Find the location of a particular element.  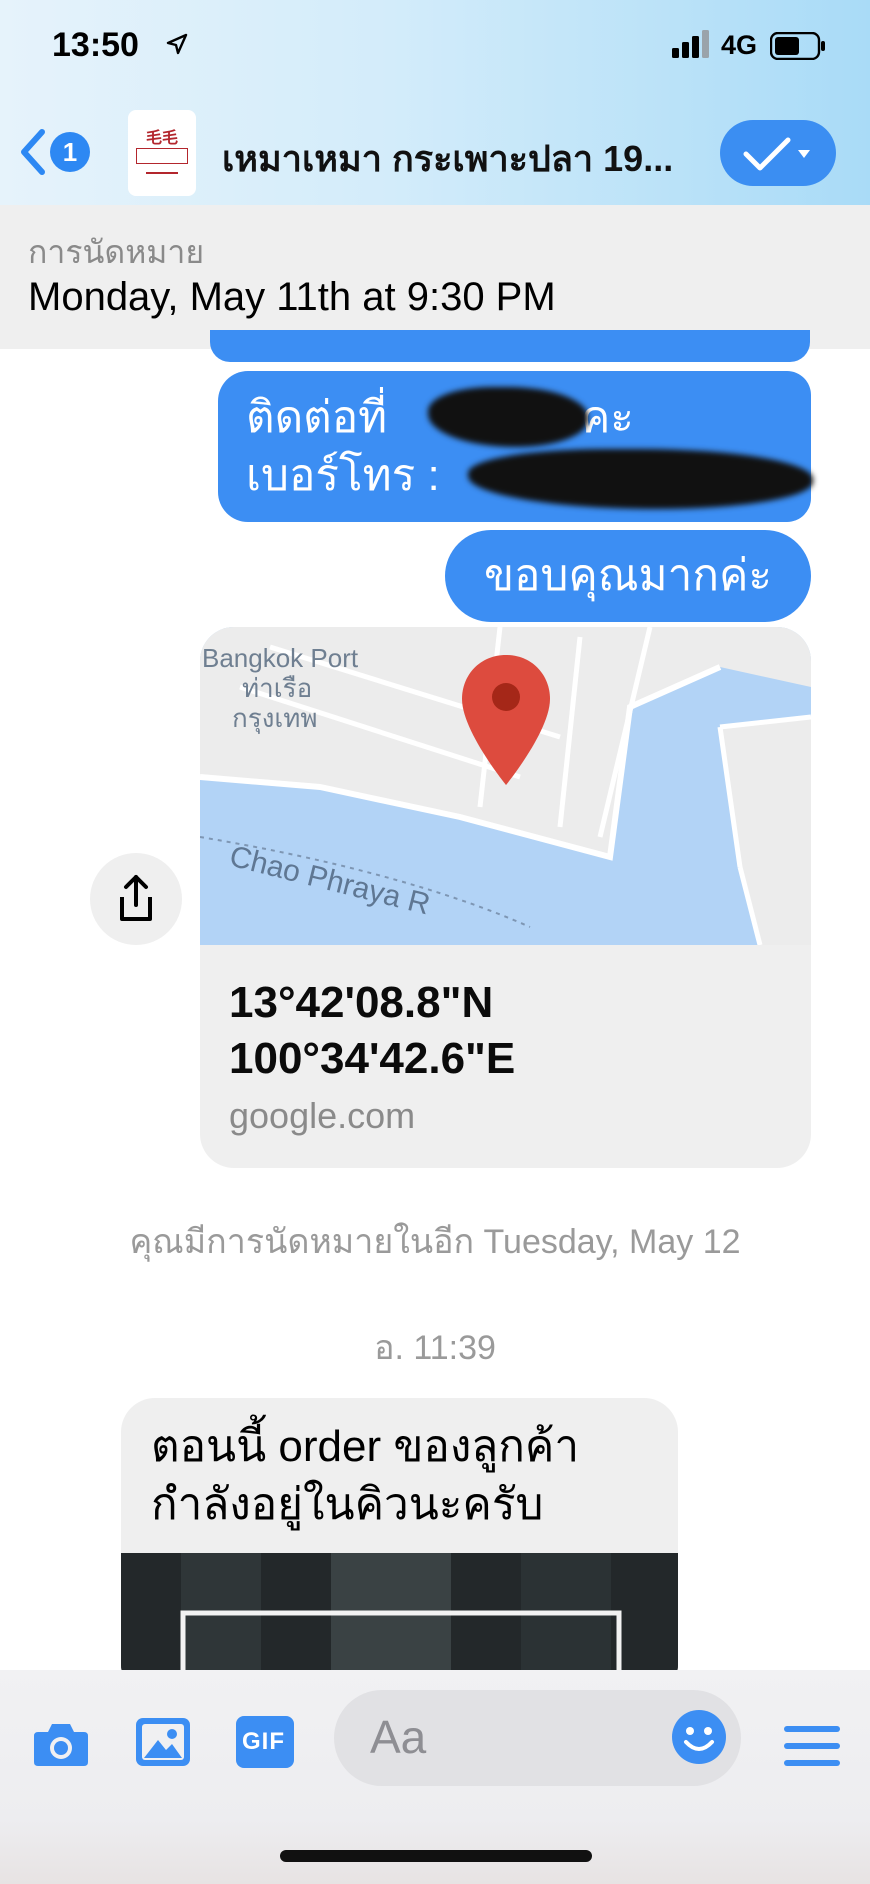

mark-done-button is located at coordinates (778, 153).